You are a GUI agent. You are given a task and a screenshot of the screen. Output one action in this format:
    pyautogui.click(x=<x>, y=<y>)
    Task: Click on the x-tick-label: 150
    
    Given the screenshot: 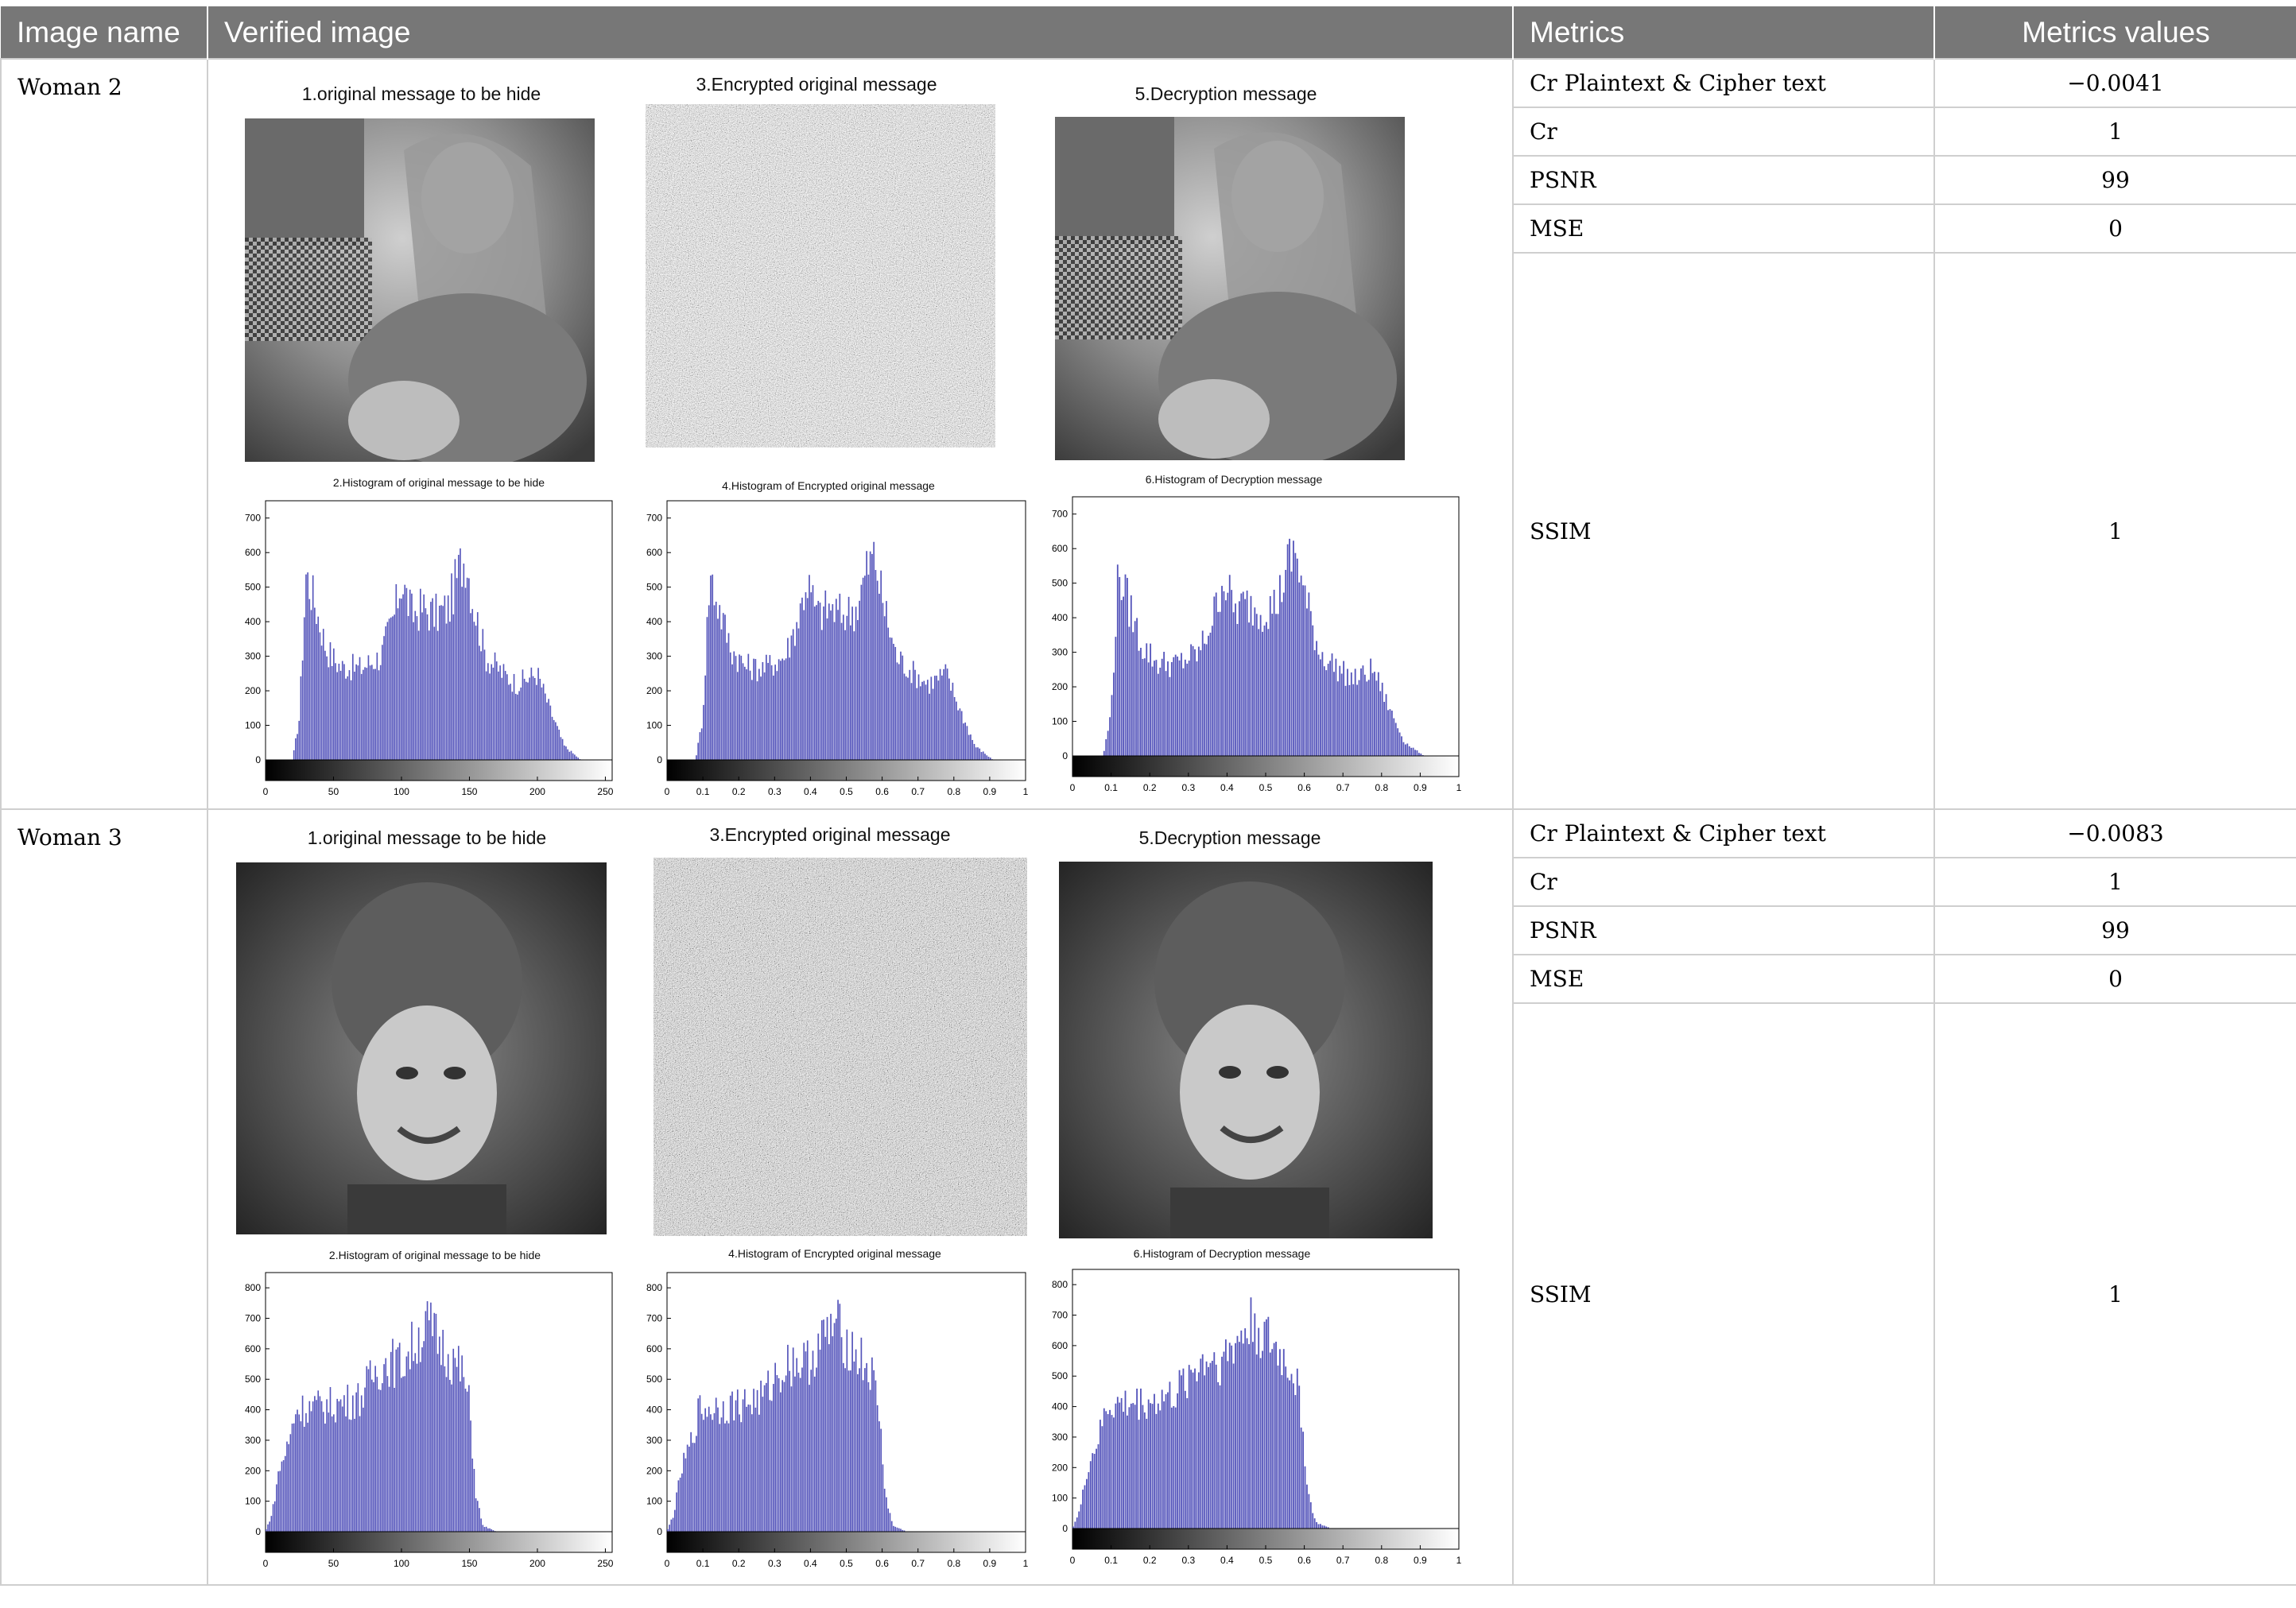 What is the action you would take?
    pyautogui.click(x=469, y=1563)
    